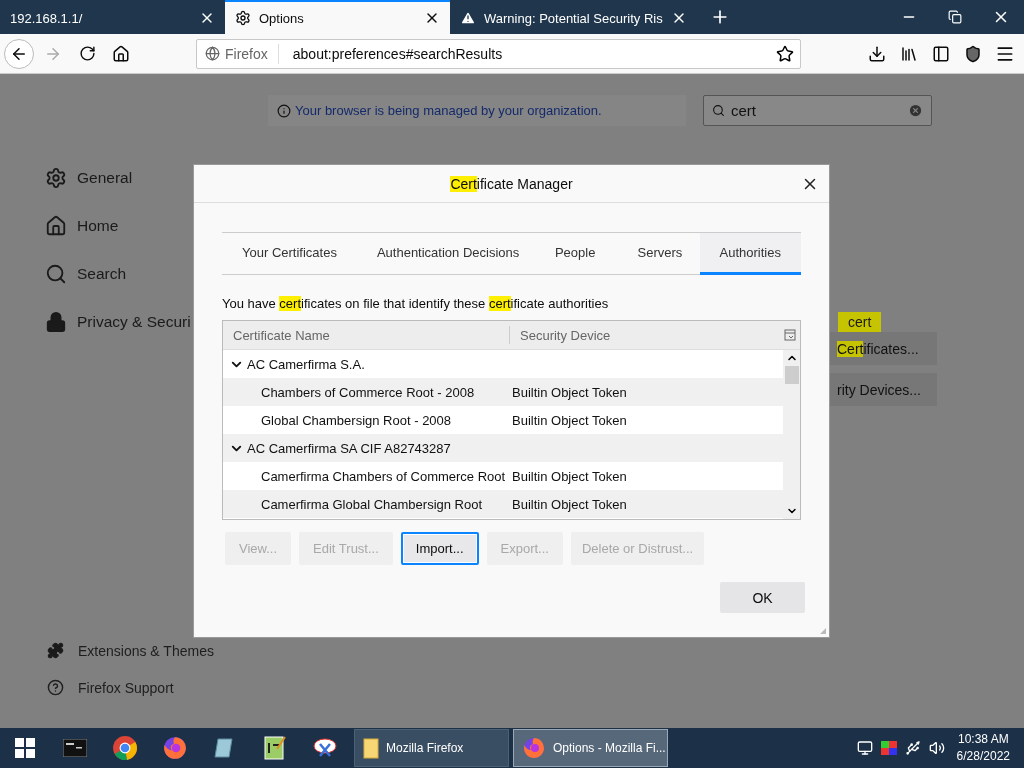 This screenshot has width=1024, height=768. What do you see at coordinates (823, 631) in the screenshot?
I see `resize-grip-icon` at bounding box center [823, 631].